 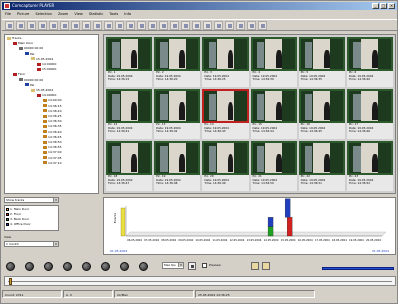 I want to click on menu-item-view: View, so click(x=78, y=14).